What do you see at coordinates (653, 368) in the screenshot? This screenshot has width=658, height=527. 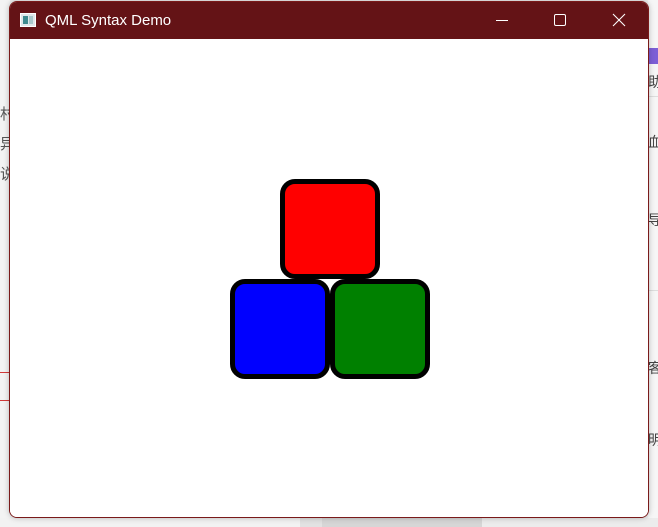 I see `background-text: 客` at bounding box center [653, 368].